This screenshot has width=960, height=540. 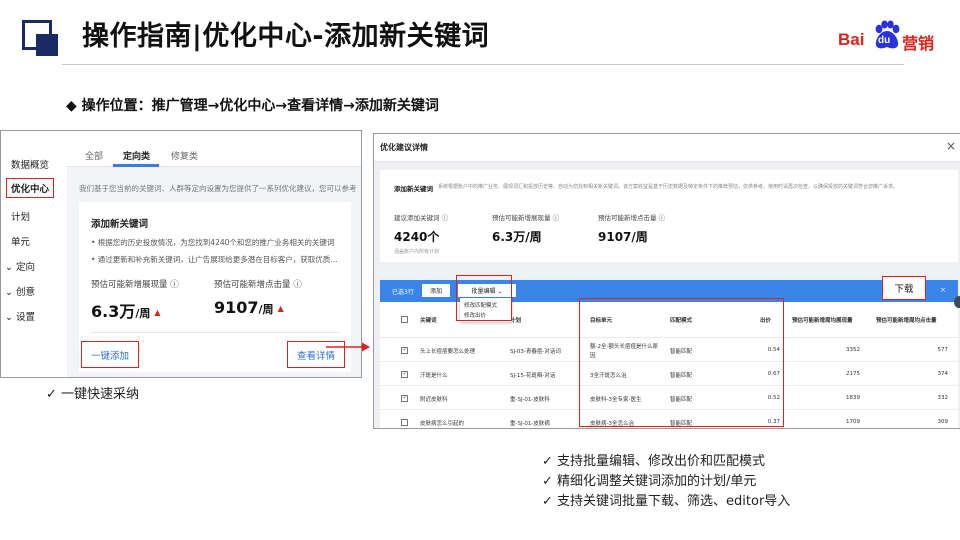 I want to click on cell-bid: 0.54, so click(x=770, y=350).